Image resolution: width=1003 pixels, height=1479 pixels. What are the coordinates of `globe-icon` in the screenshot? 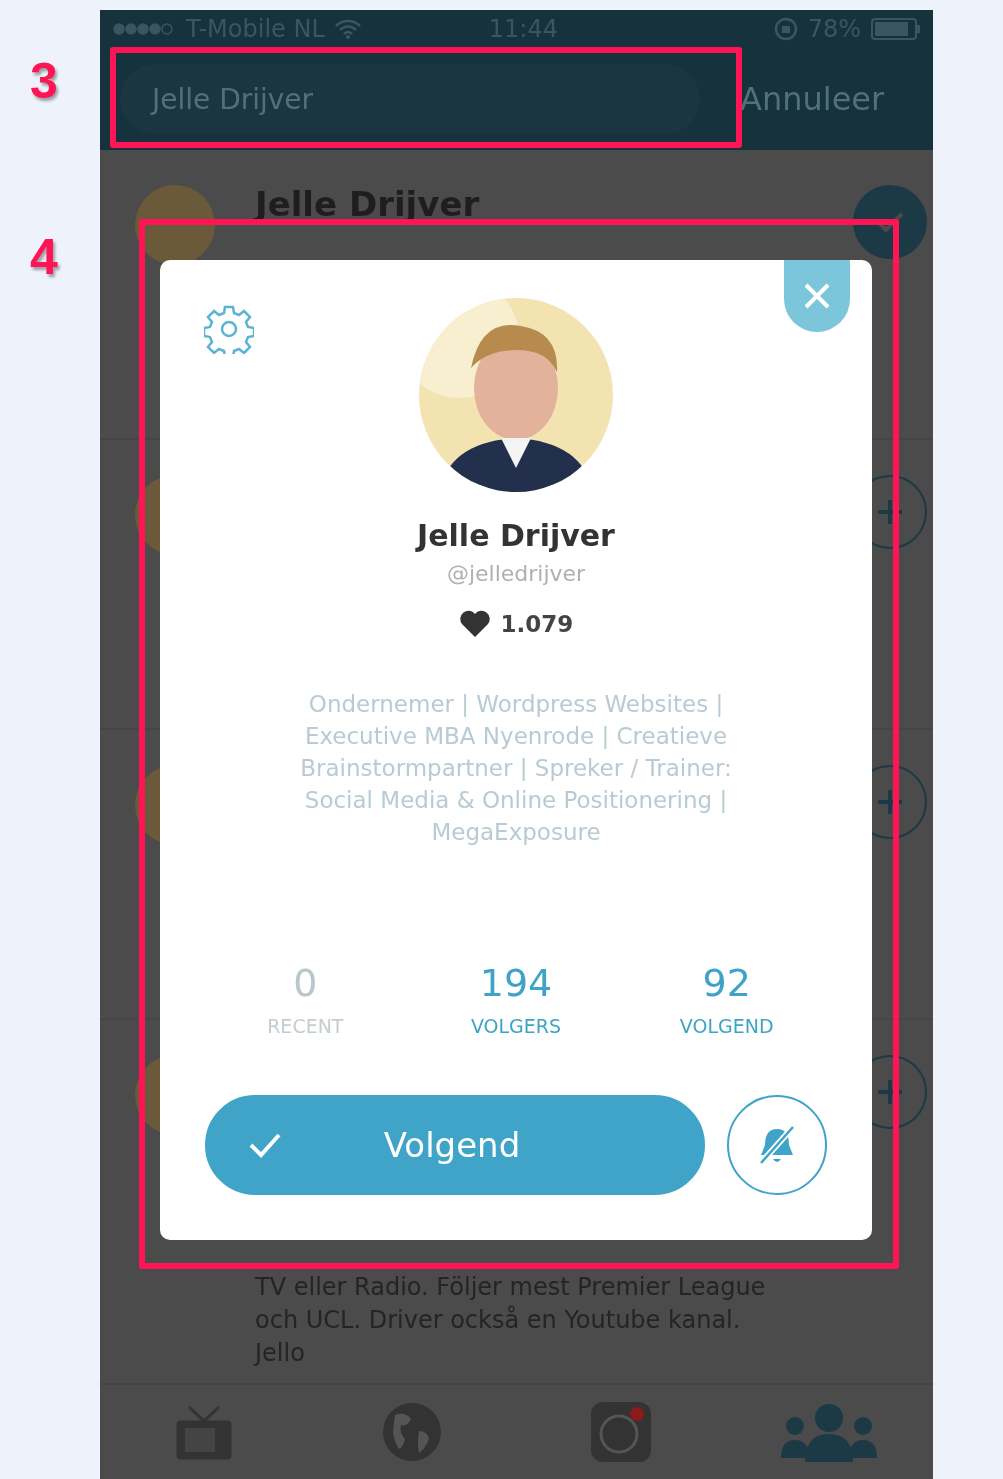 It's located at (412, 1432).